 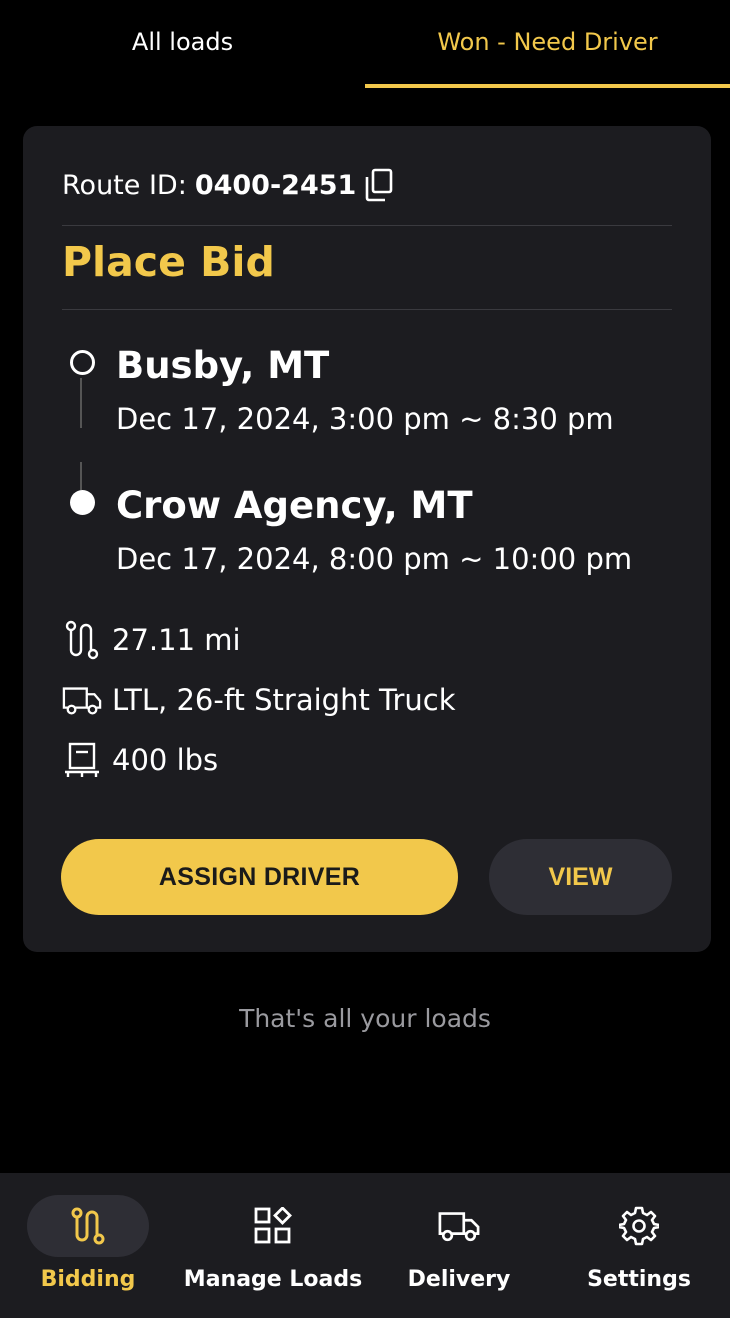 I want to click on timeline-connector-top, so click(x=81, y=403).